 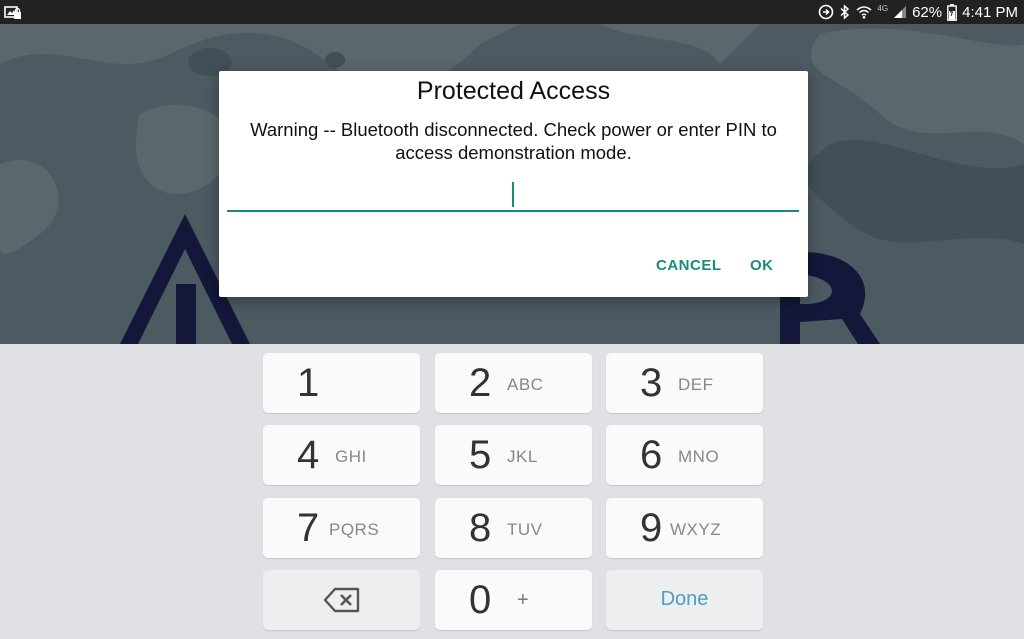 What do you see at coordinates (13, 14) in the screenshot?
I see `photo-lock-icon` at bounding box center [13, 14].